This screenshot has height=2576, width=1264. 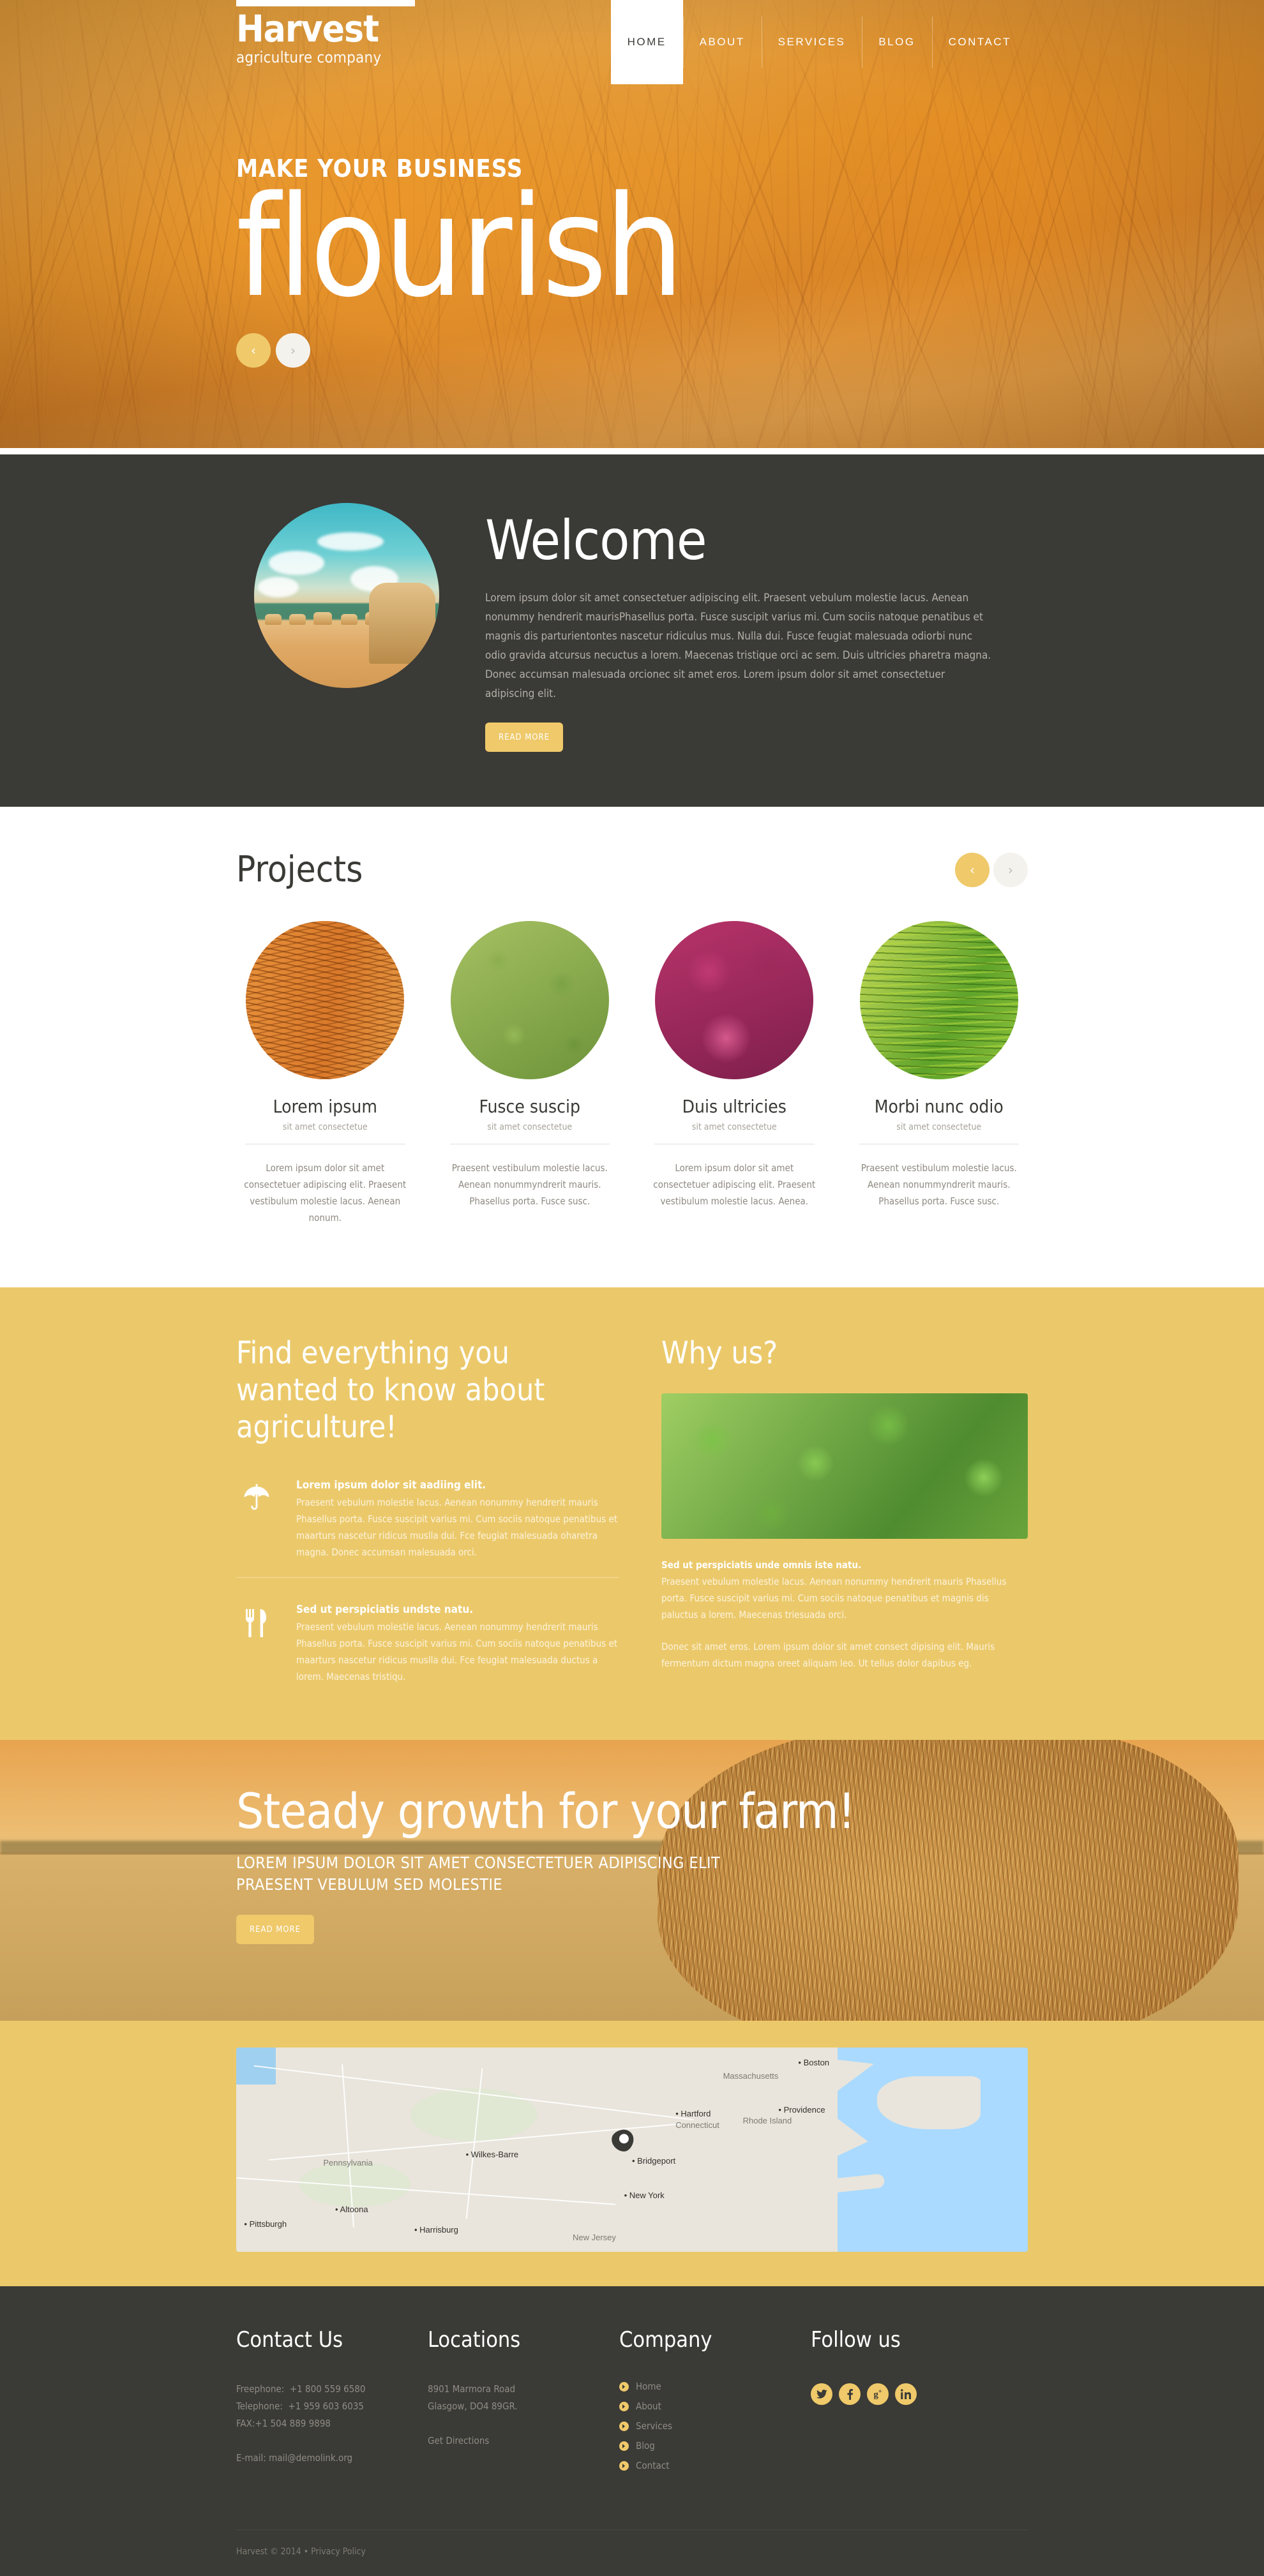 I want to click on address-line-1: 8901 Marmora Road, so click(x=472, y=2389).